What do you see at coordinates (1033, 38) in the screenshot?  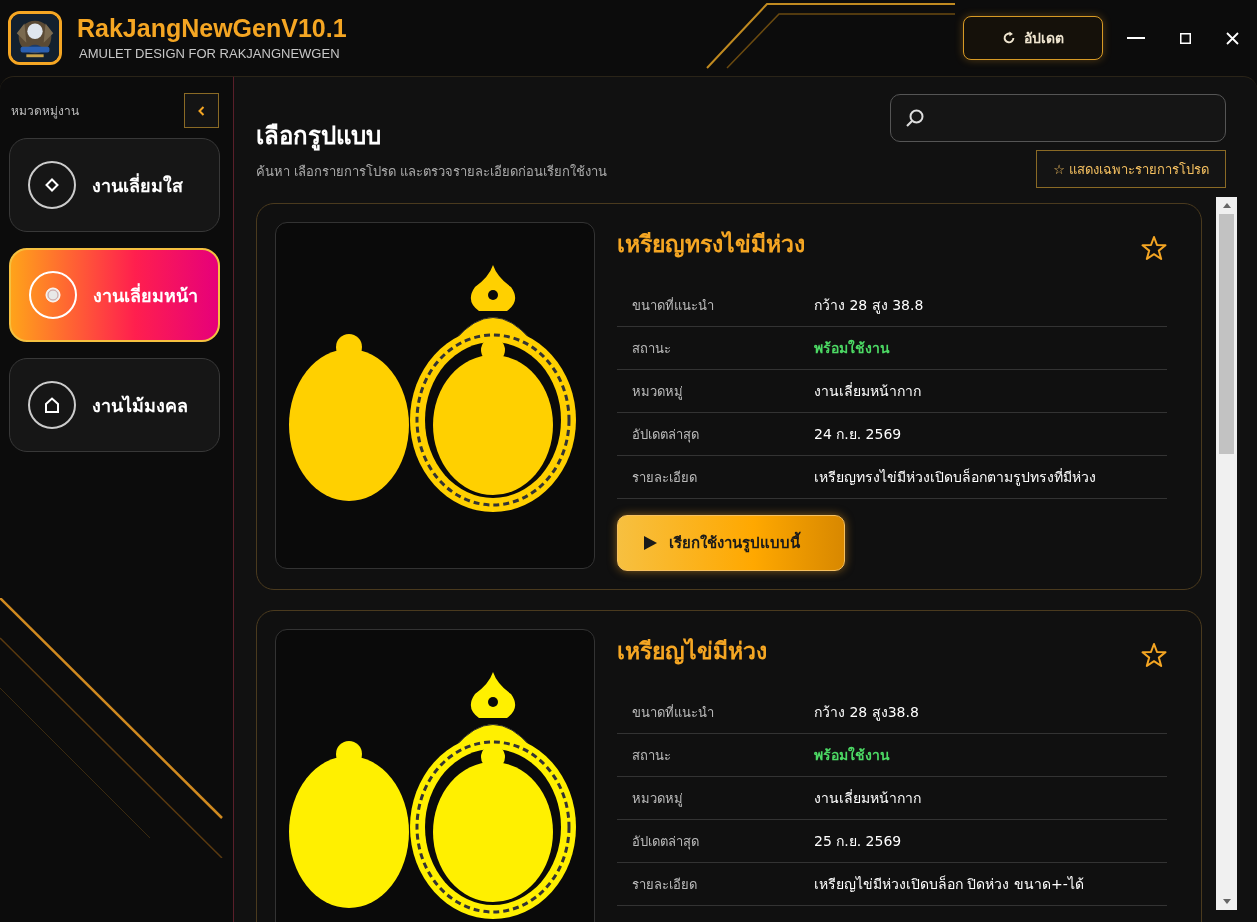 I see `update-button: อัปเดต` at bounding box center [1033, 38].